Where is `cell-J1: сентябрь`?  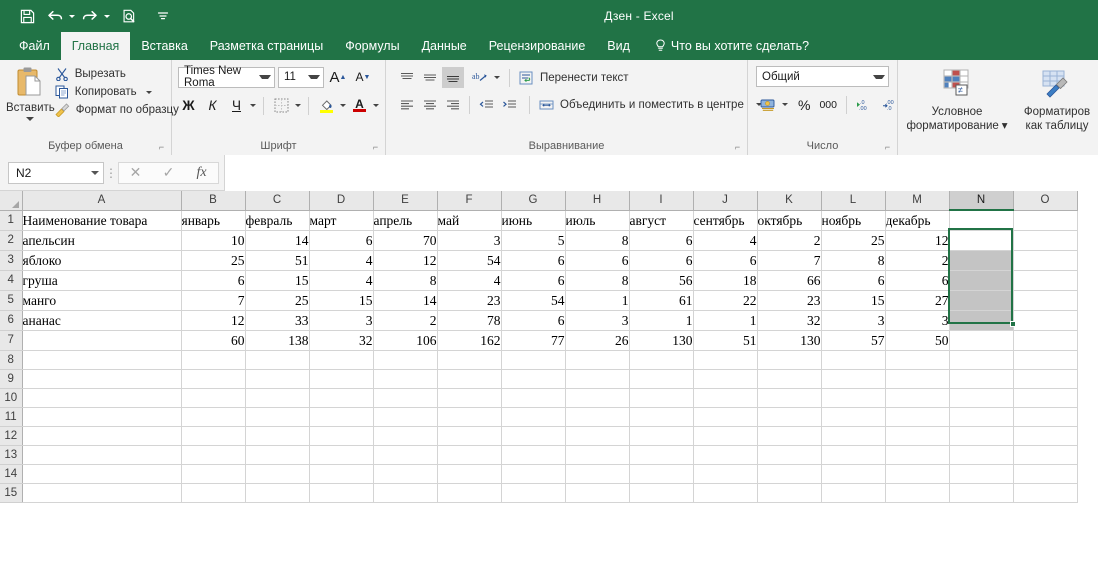
cell-J1: сентябрь is located at coordinates (725, 220).